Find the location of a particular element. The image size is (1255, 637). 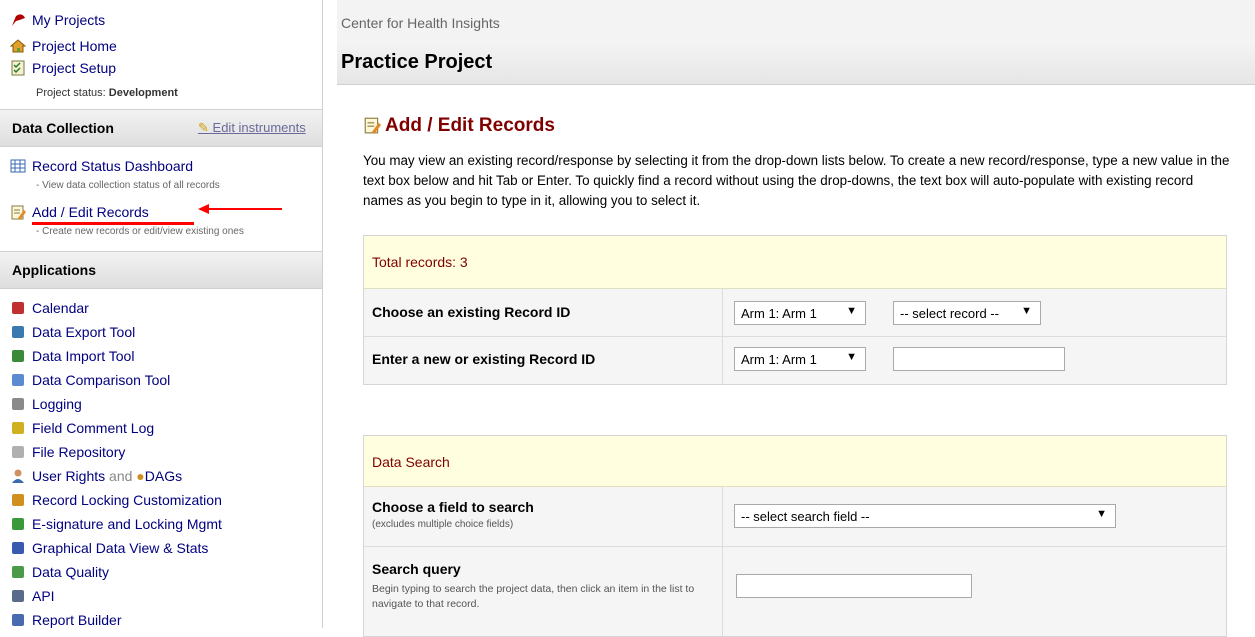

home-icon is located at coordinates (18, 46).